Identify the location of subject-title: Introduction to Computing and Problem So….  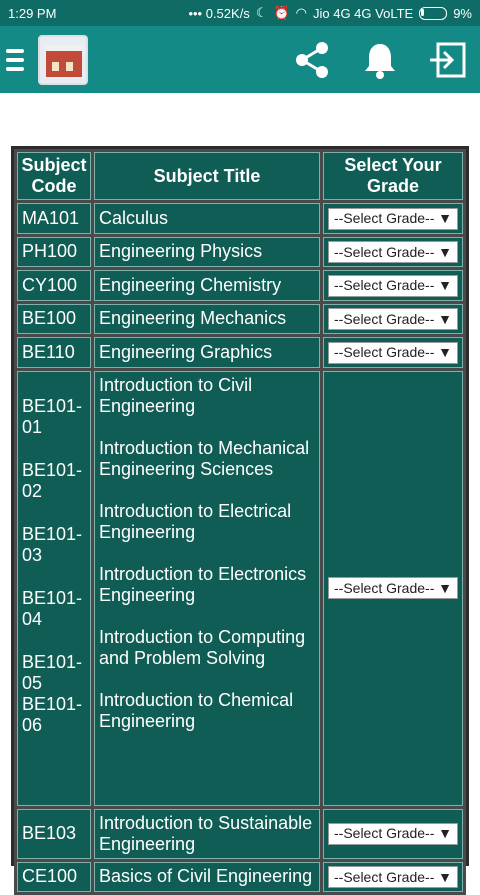
(202, 647).